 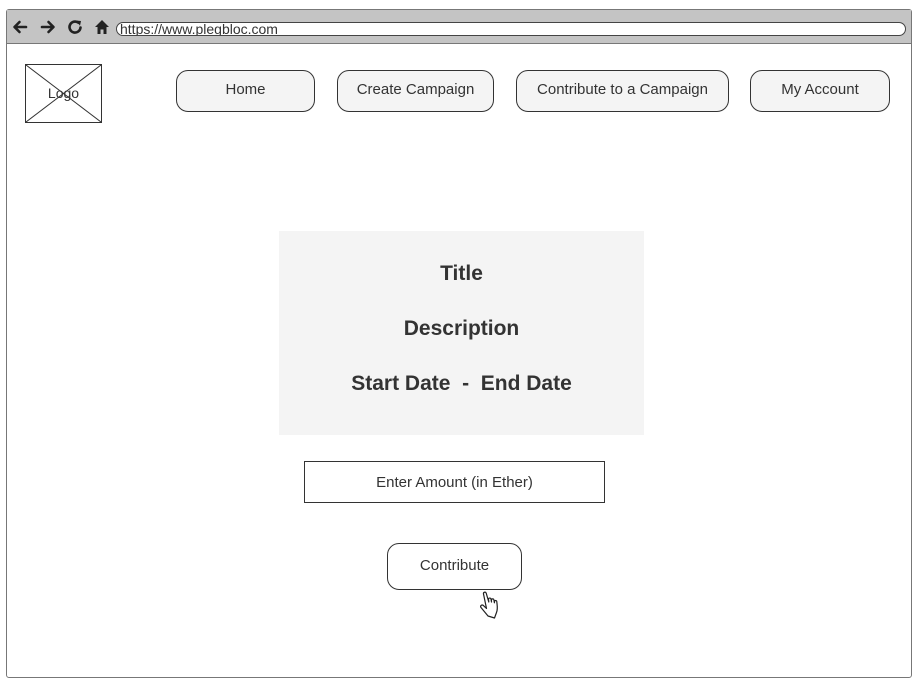 I want to click on campaign-card: Title Description Start Date - End Date, so click(x=461, y=333).